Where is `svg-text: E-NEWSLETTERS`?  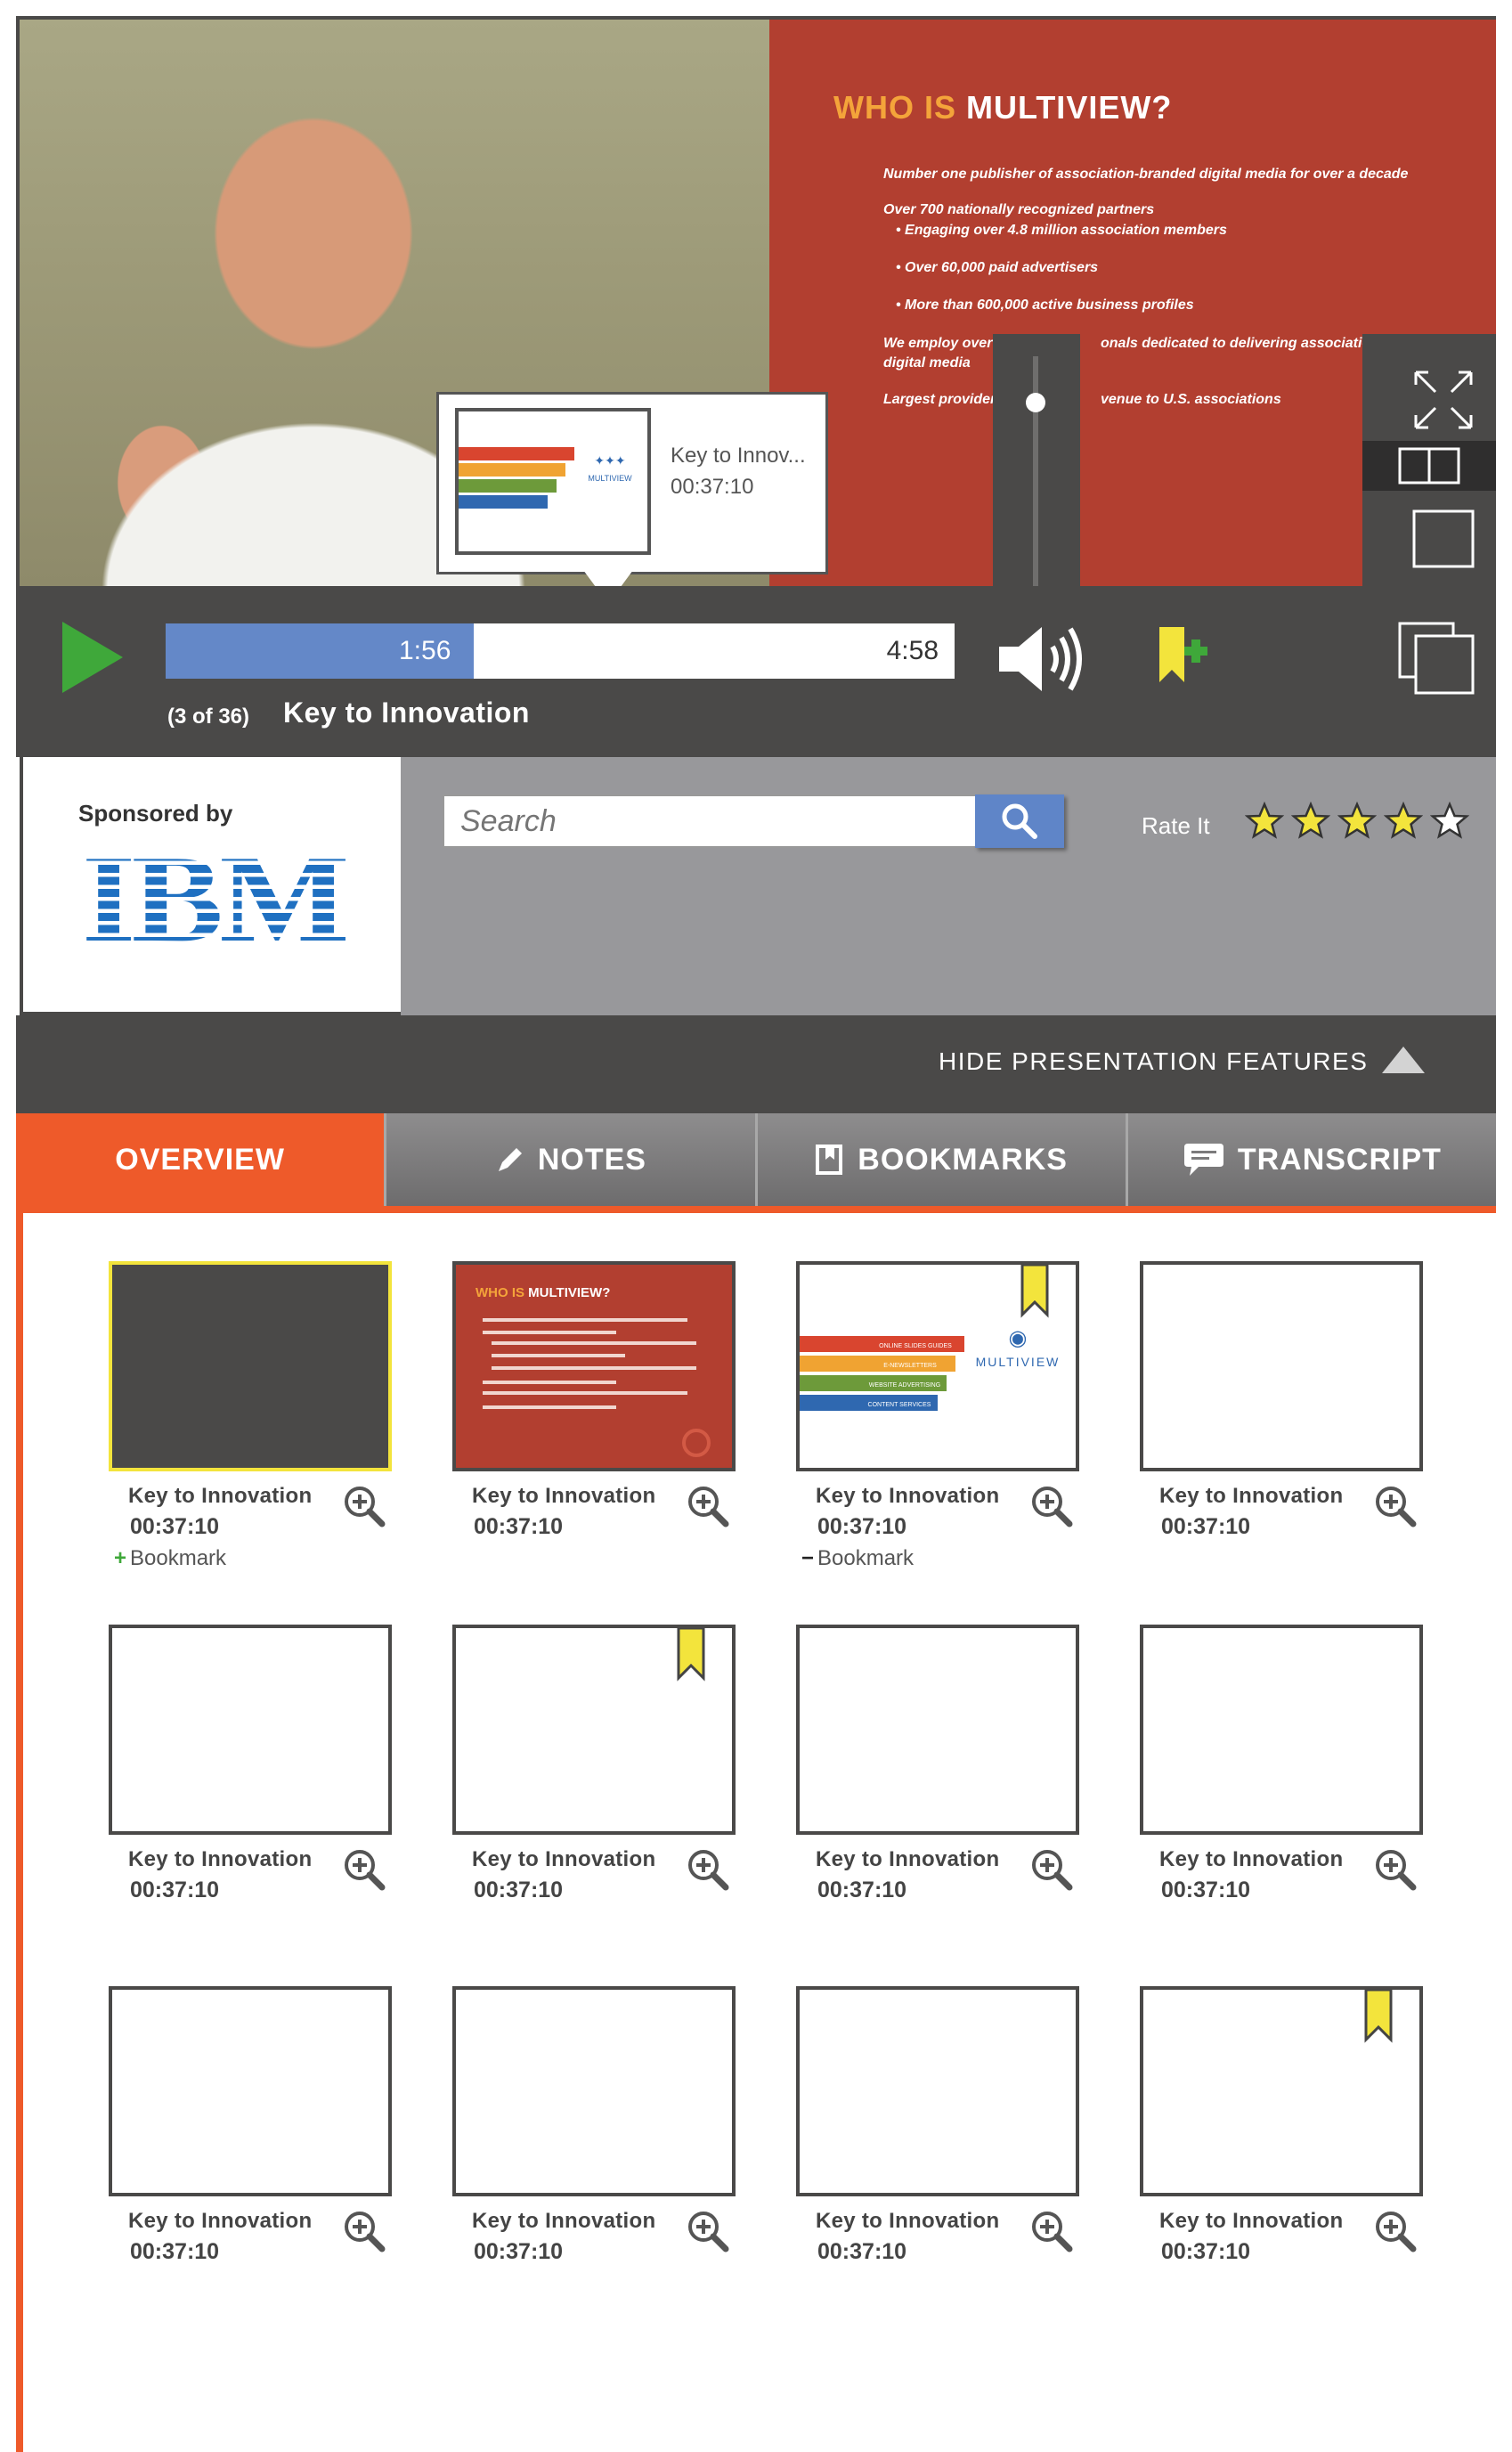
svg-text: E-NEWSLETTERS is located at coordinates (910, 1366).